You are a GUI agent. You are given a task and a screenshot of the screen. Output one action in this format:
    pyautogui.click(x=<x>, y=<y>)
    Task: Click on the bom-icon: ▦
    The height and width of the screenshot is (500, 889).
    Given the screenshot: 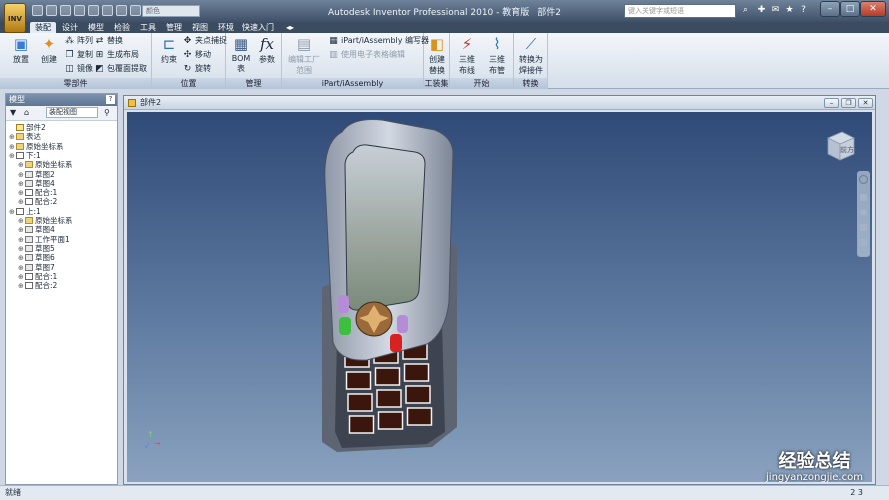 What is the action you would take?
    pyautogui.click(x=241, y=44)
    